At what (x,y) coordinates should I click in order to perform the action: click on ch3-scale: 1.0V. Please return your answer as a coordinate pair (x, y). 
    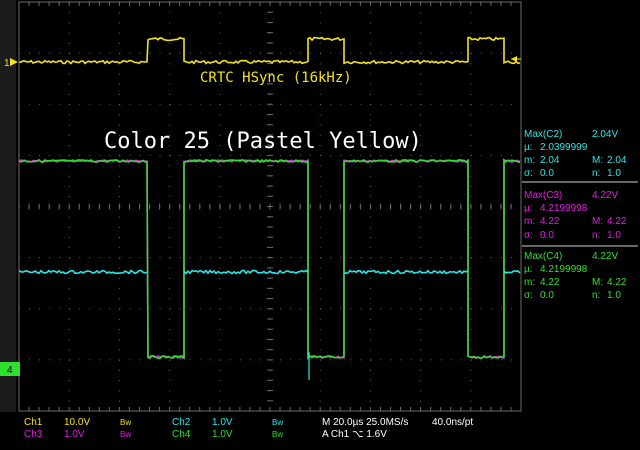
    Looking at the image, I should click on (74, 434).